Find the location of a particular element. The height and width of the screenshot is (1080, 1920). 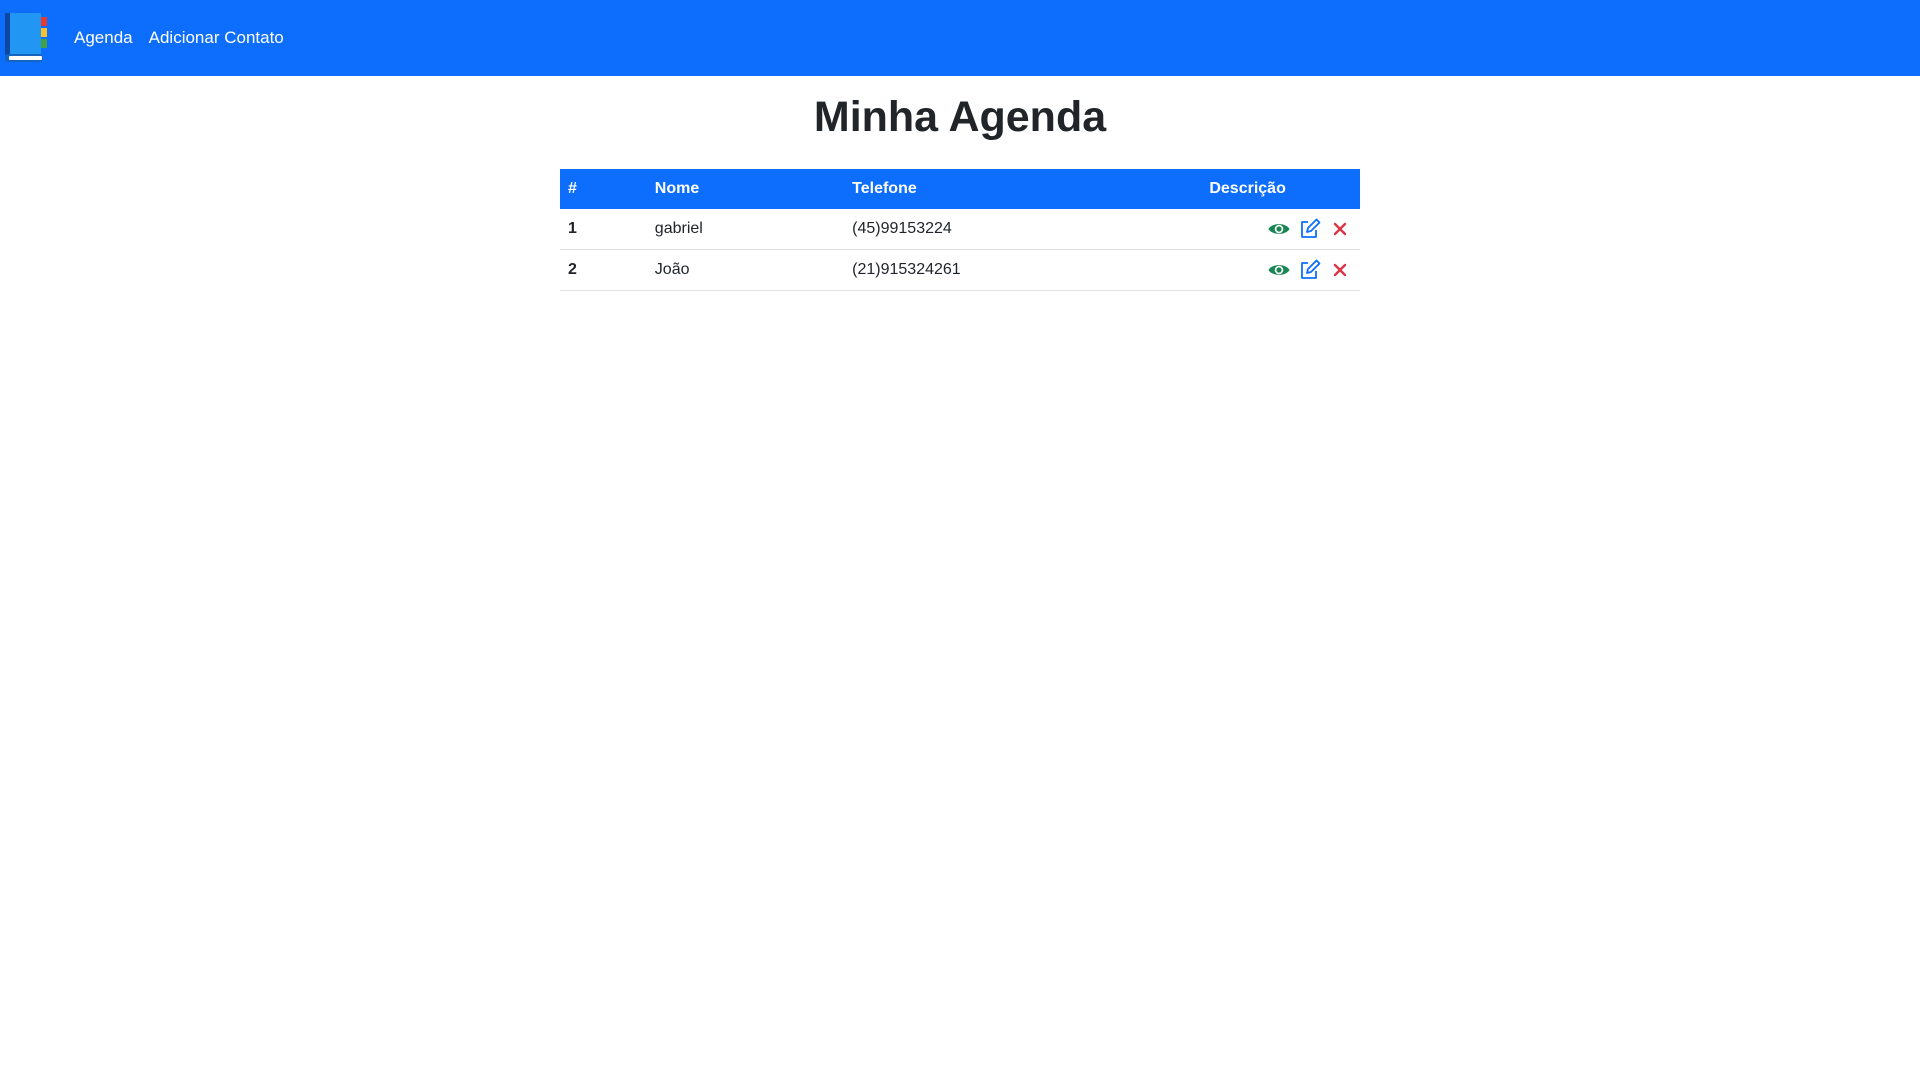

nav-links: Agenda Adicionar Contato is located at coordinates (187, 38).